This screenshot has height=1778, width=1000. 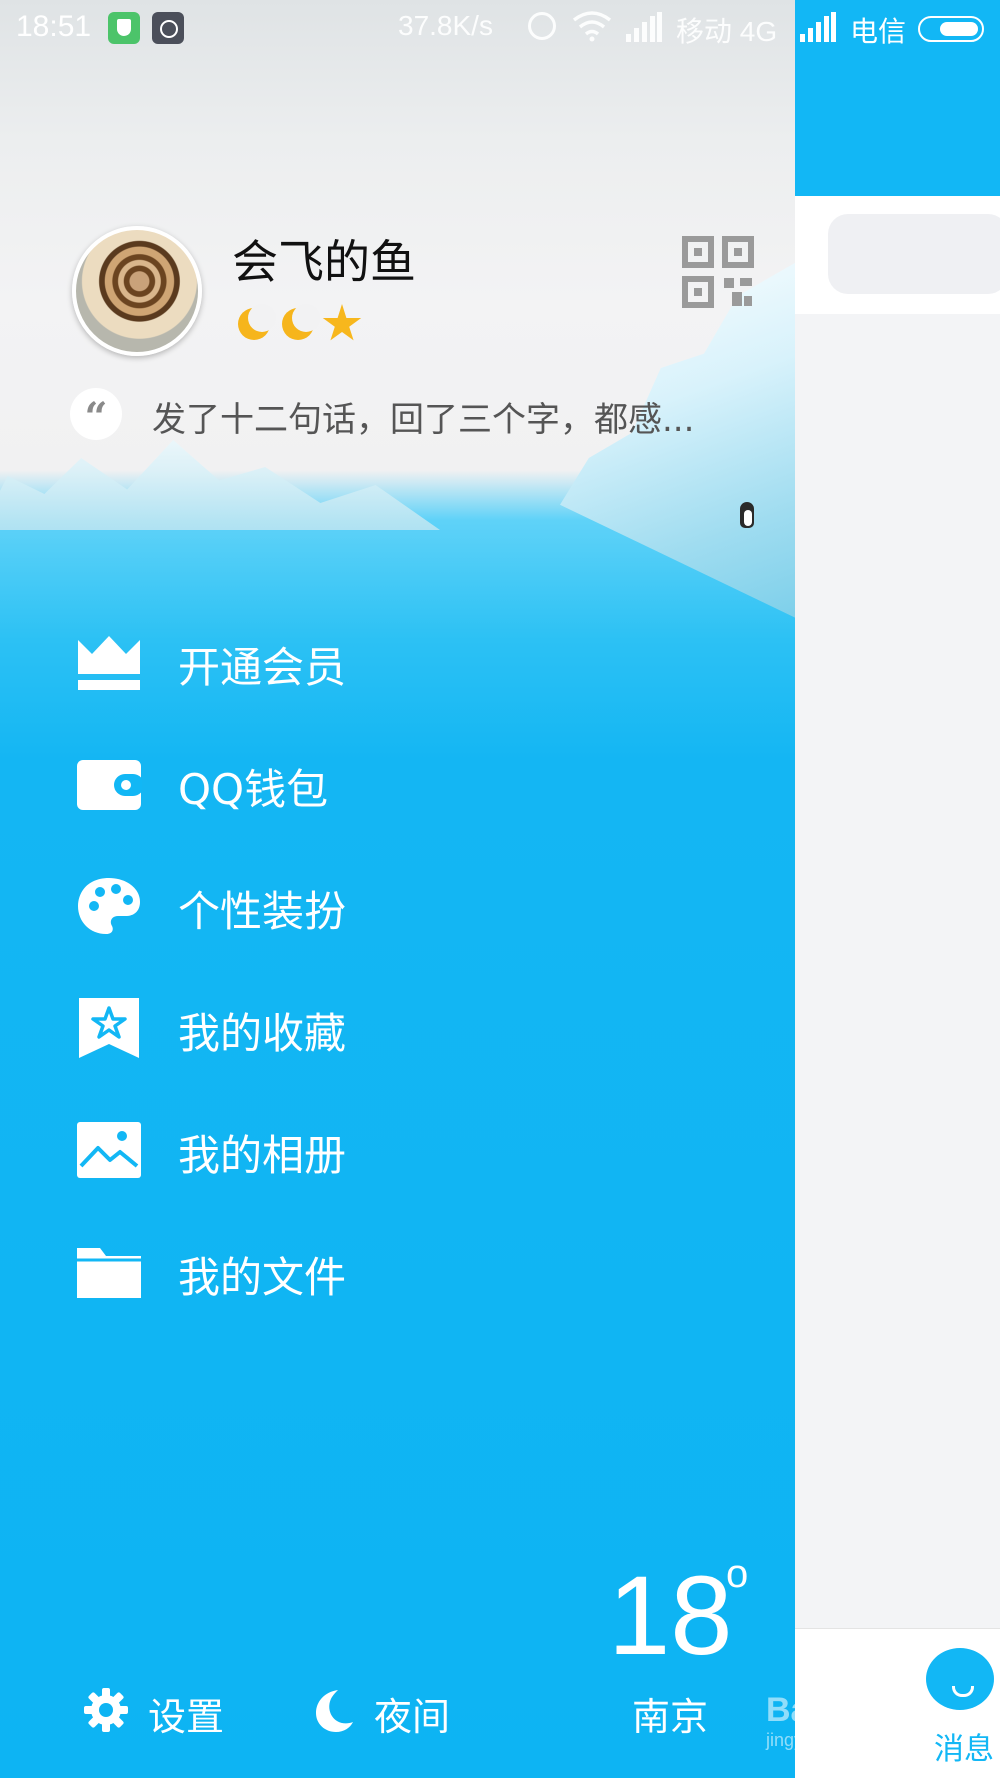 I want to click on settings-button: 设置, so click(x=162, y=1710).